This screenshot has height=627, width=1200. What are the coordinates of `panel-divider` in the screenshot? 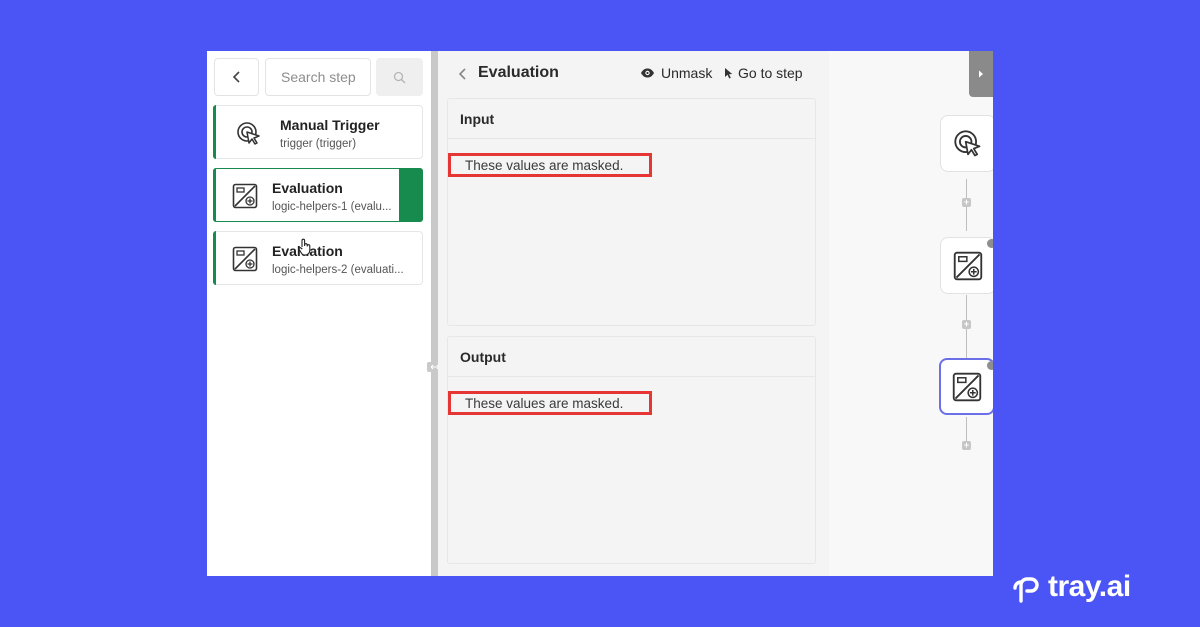 It's located at (434, 313).